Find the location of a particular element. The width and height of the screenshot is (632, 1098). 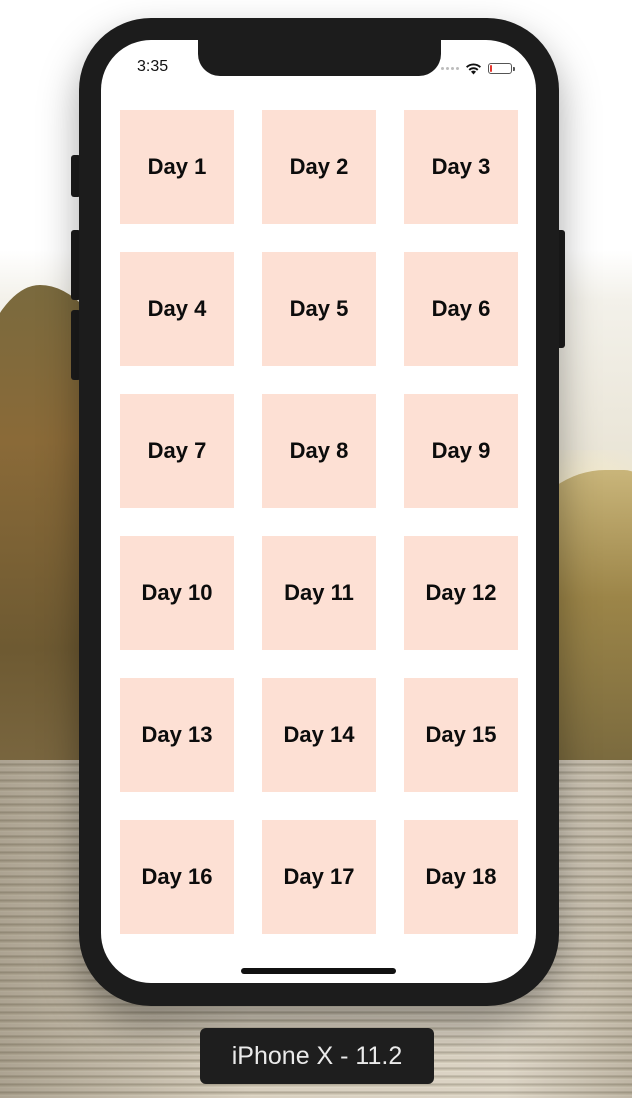

status-time: 3:35 is located at coordinates (153, 66).